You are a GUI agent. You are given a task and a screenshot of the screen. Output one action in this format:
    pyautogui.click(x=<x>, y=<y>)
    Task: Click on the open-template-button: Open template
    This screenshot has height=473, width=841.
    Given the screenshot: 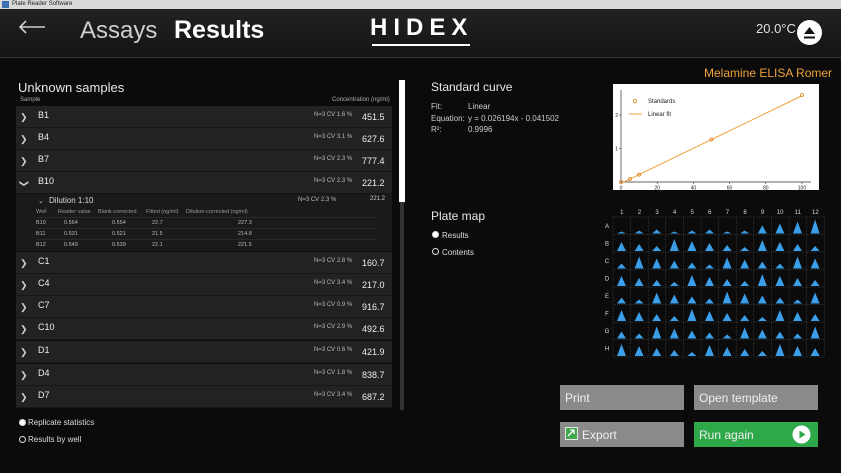 What is the action you would take?
    pyautogui.click(x=756, y=397)
    